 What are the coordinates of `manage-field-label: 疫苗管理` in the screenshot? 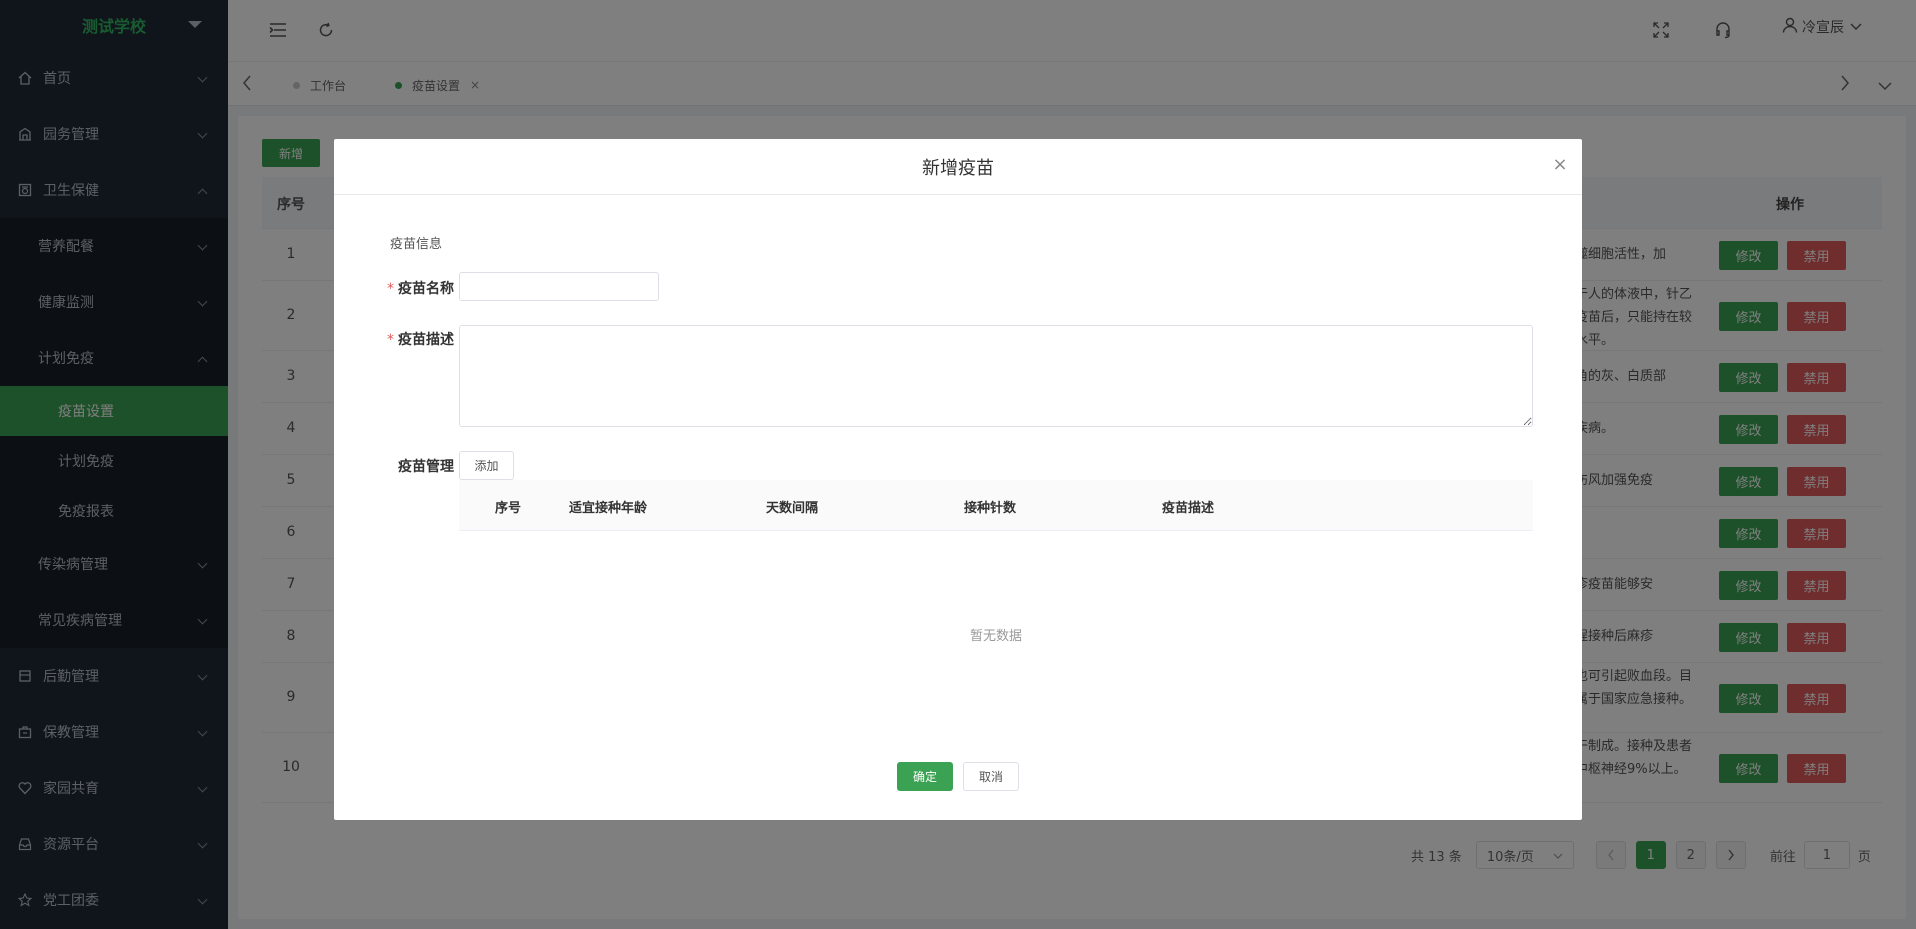 It's located at (426, 467).